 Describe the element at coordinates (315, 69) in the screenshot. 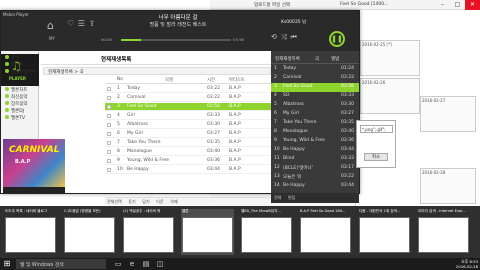

I see `right-list-item: 1 Today 01:24` at that location.